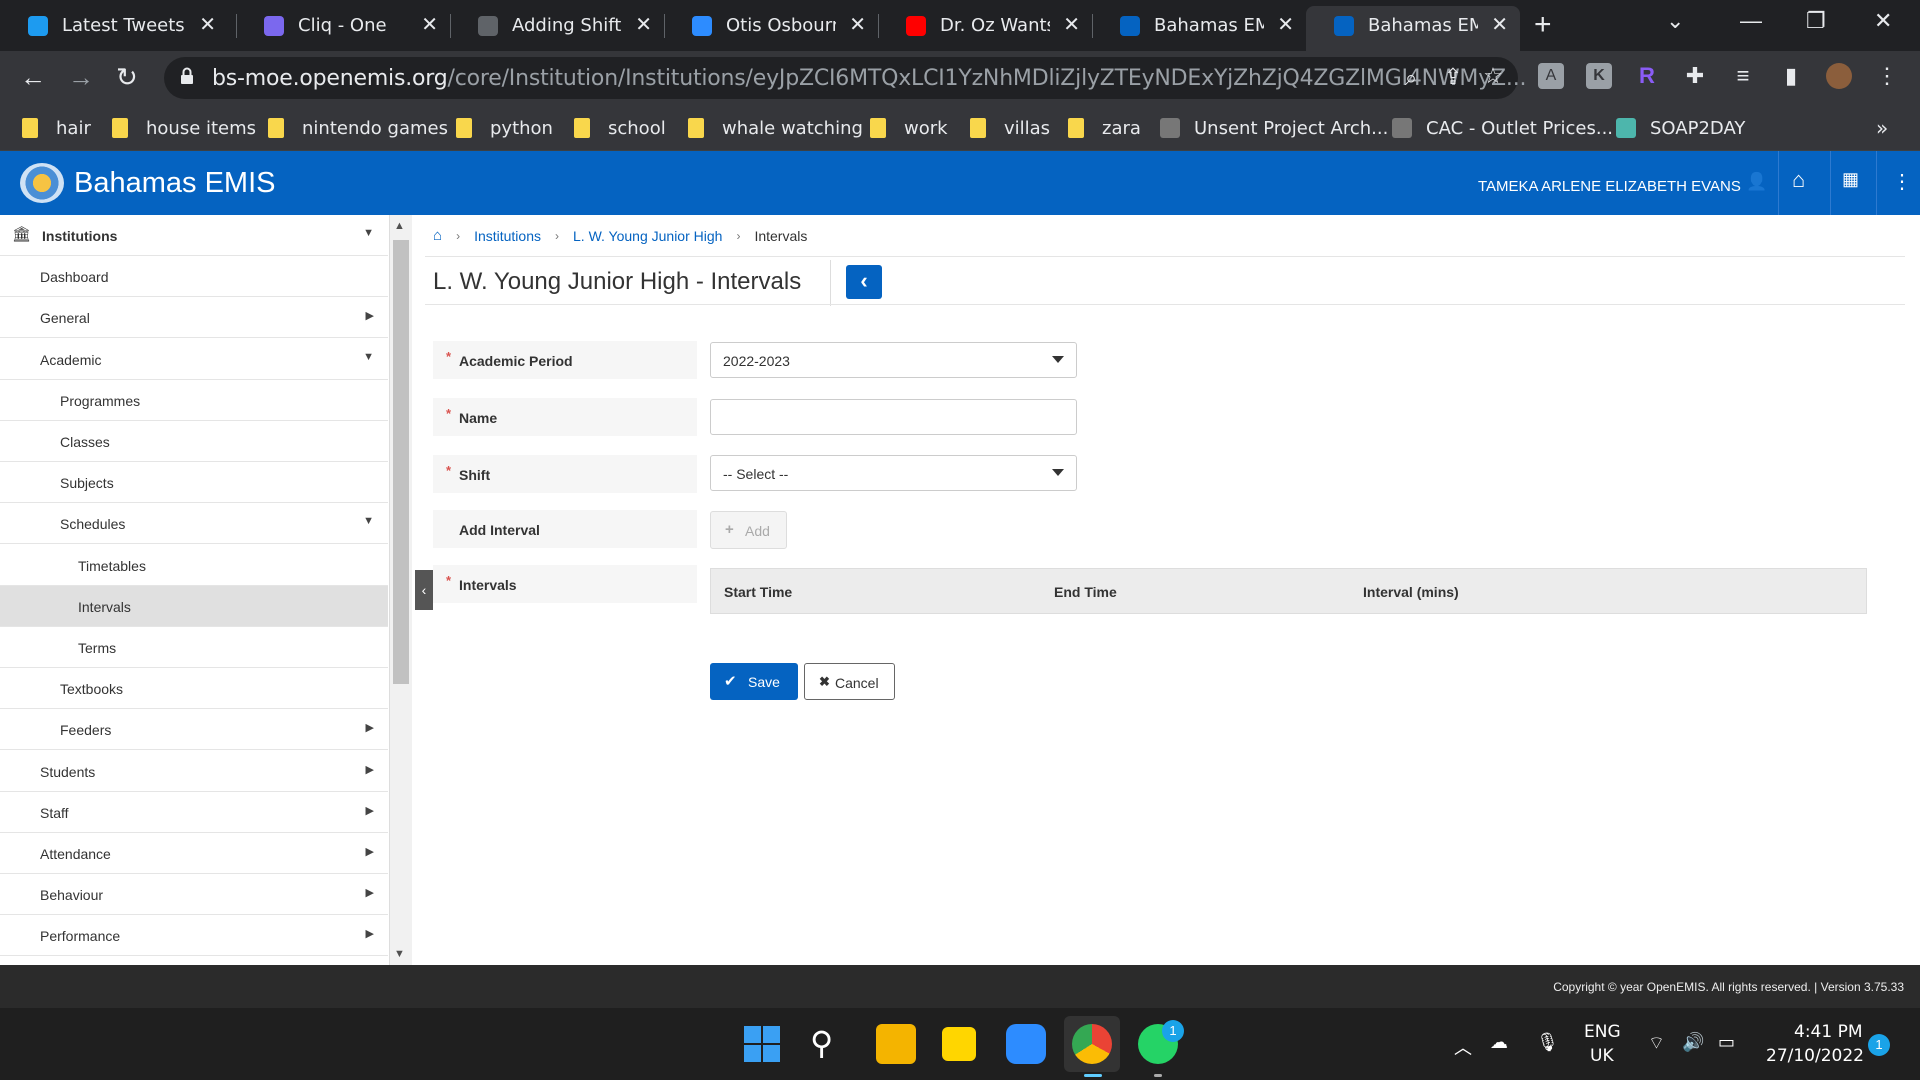 This screenshot has width=1920, height=1080. Describe the element at coordinates (1551, 76) in the screenshot. I see `extension-a-icon: A` at that location.